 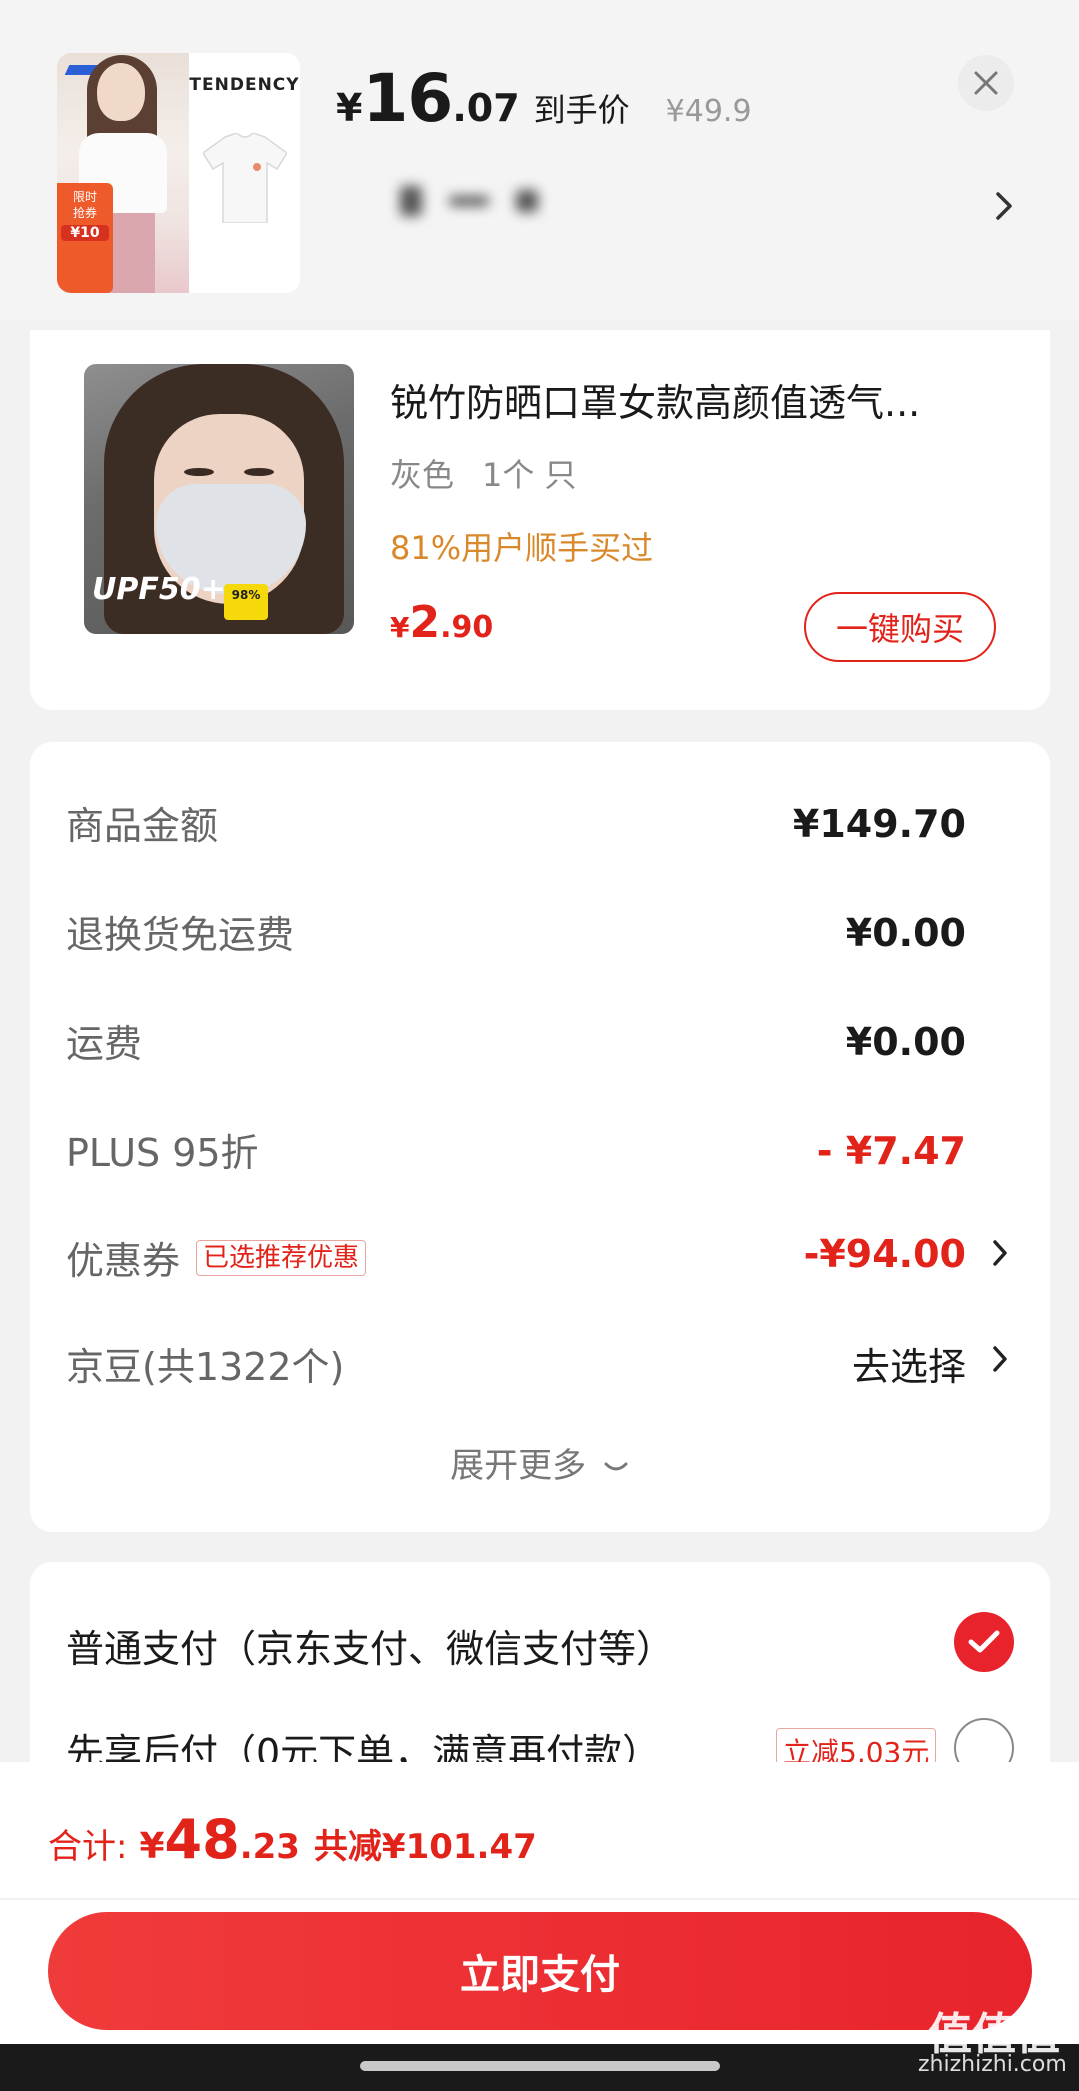 I want to click on checkmark-icon, so click(x=984, y=1641).